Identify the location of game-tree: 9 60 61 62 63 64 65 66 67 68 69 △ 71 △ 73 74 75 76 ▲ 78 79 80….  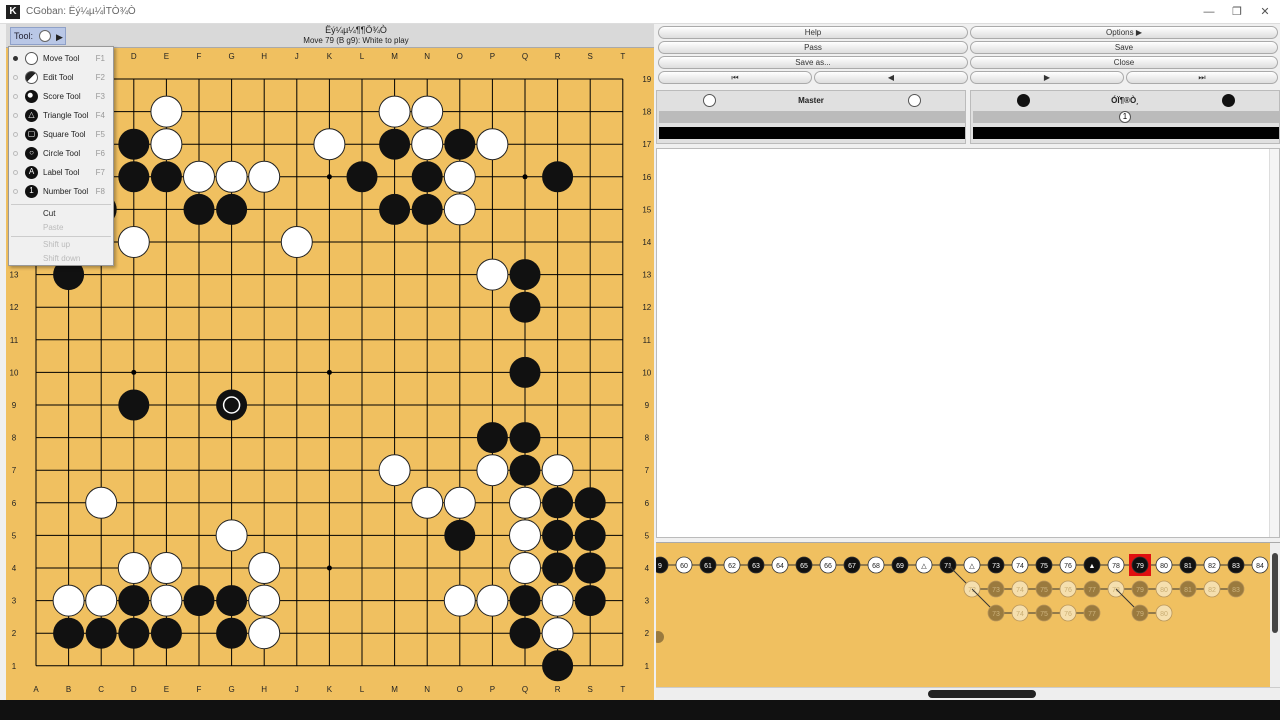
(968, 621).